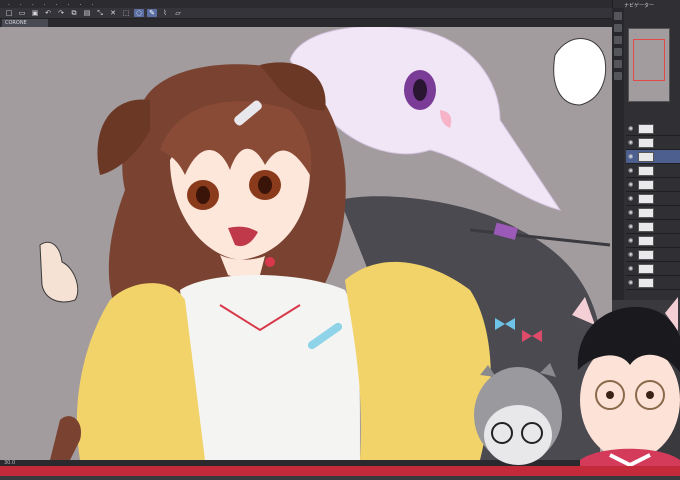  Describe the element at coordinates (61, 13) in the screenshot. I see `redo-icon: ↷` at that location.